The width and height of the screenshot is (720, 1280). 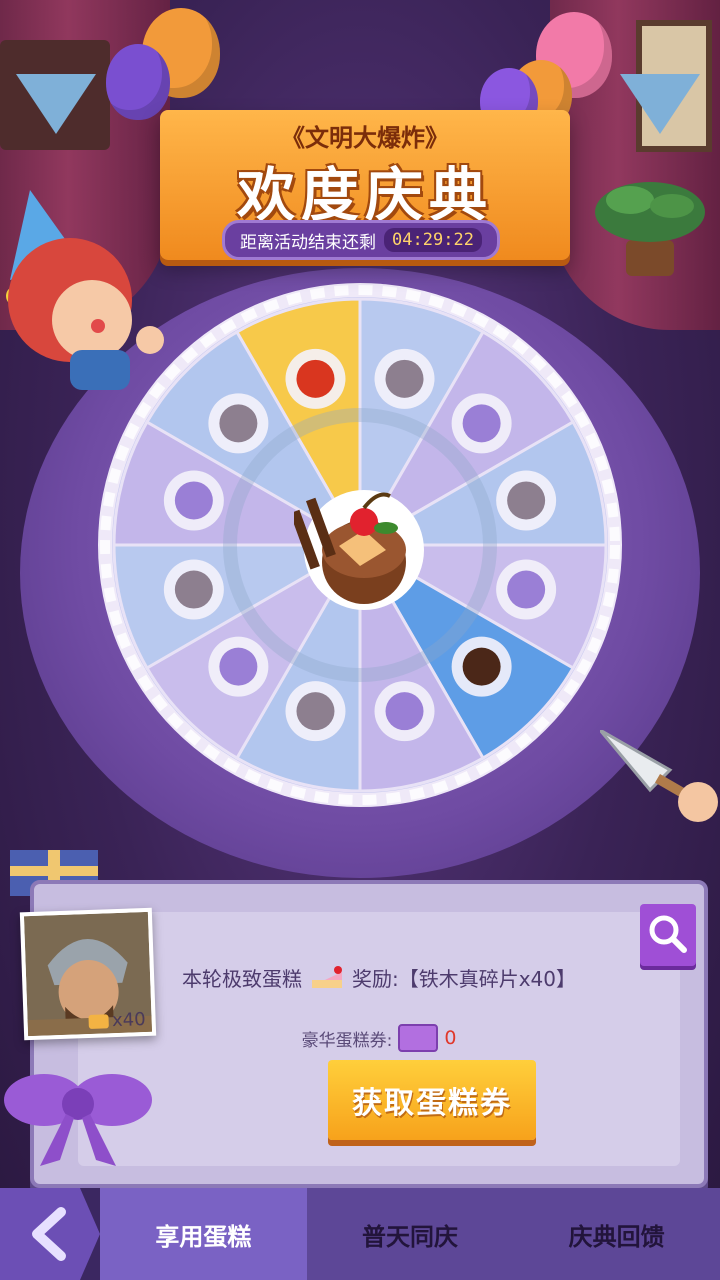 What do you see at coordinates (464, 978) in the screenshot?
I see `reward-text: 奖励:【铁木真碎片x40】` at bounding box center [464, 978].